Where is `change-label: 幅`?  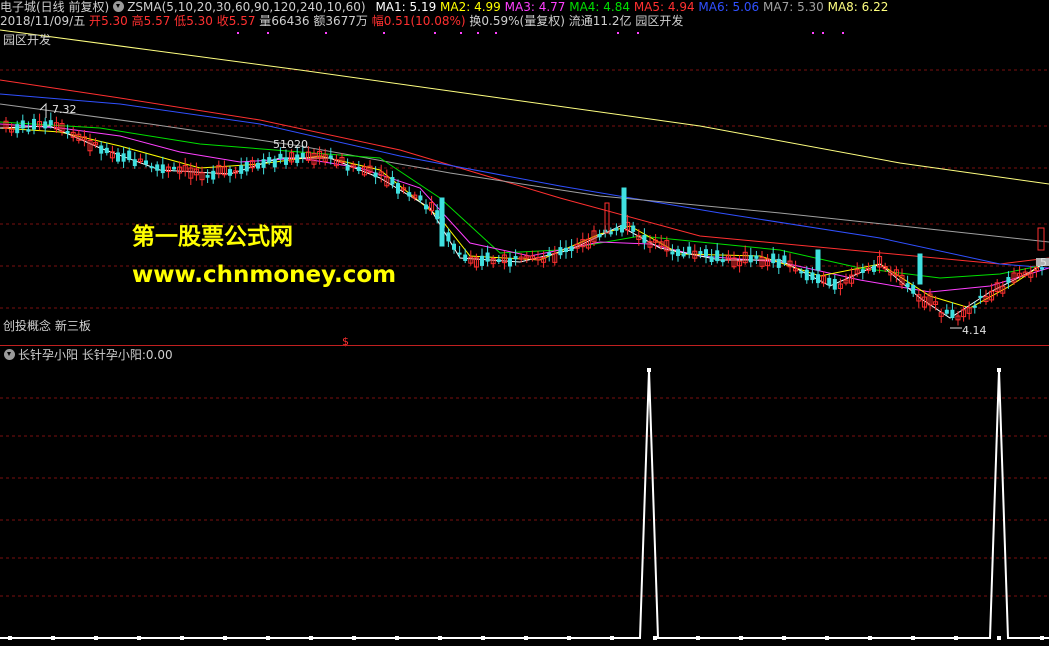 change-label: 幅 is located at coordinates (377, 21).